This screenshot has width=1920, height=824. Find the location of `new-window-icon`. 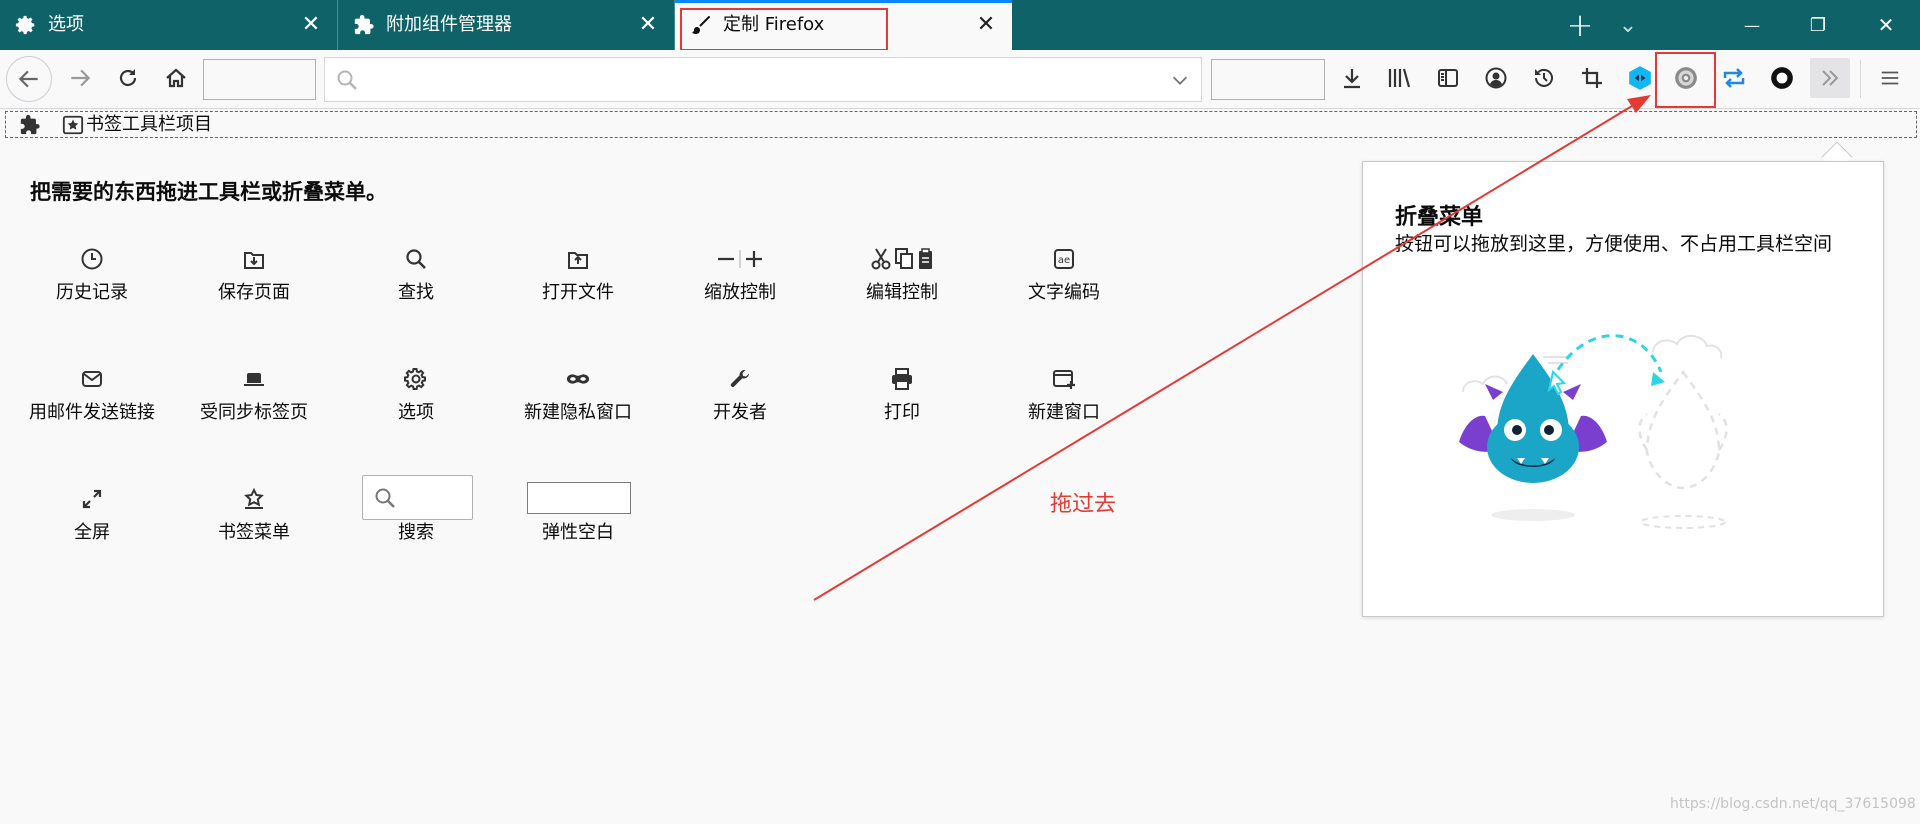

new-window-icon is located at coordinates (1064, 379).